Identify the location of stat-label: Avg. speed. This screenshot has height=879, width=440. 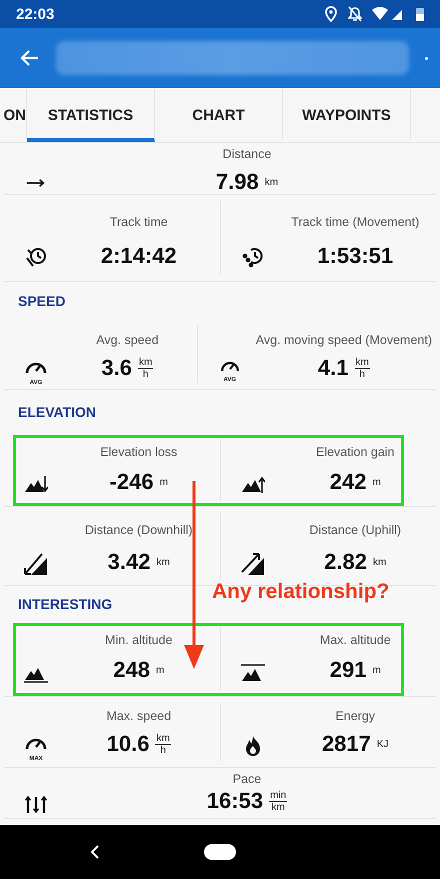
(127, 340).